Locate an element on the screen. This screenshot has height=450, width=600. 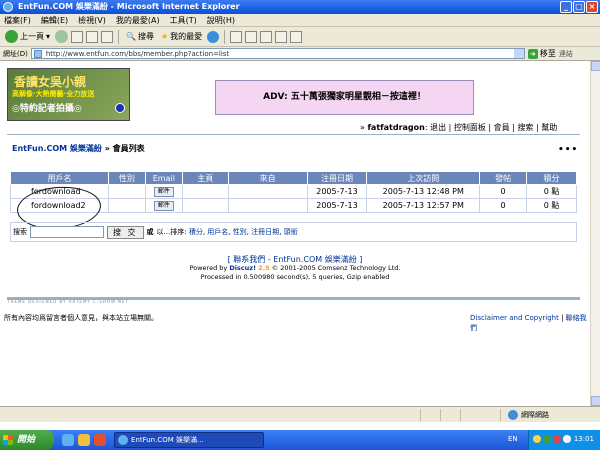
vertical-scrollbar is located at coordinates (595, 233).